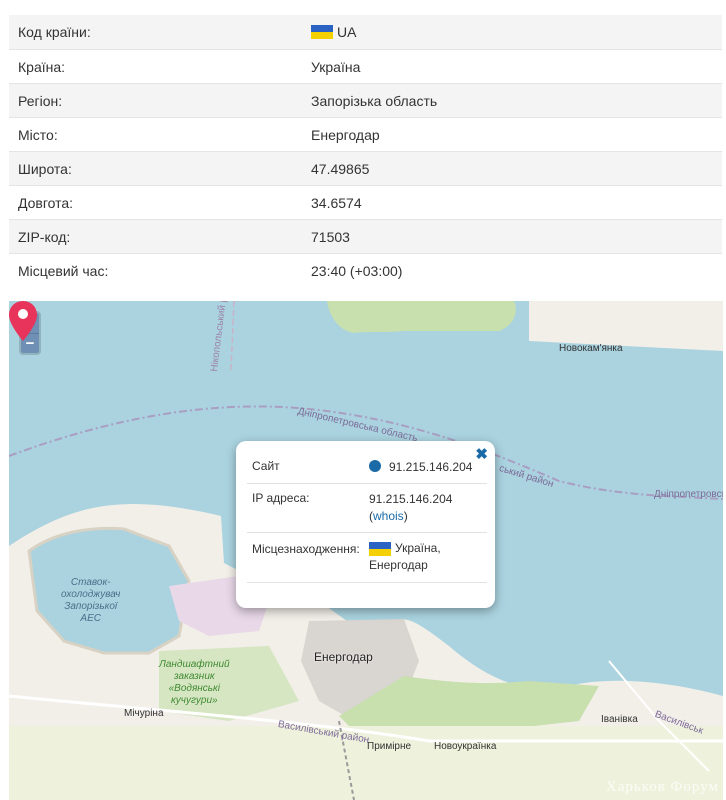  What do you see at coordinates (398, 565) in the screenshot?
I see `popup-location-city: Енергодар` at bounding box center [398, 565].